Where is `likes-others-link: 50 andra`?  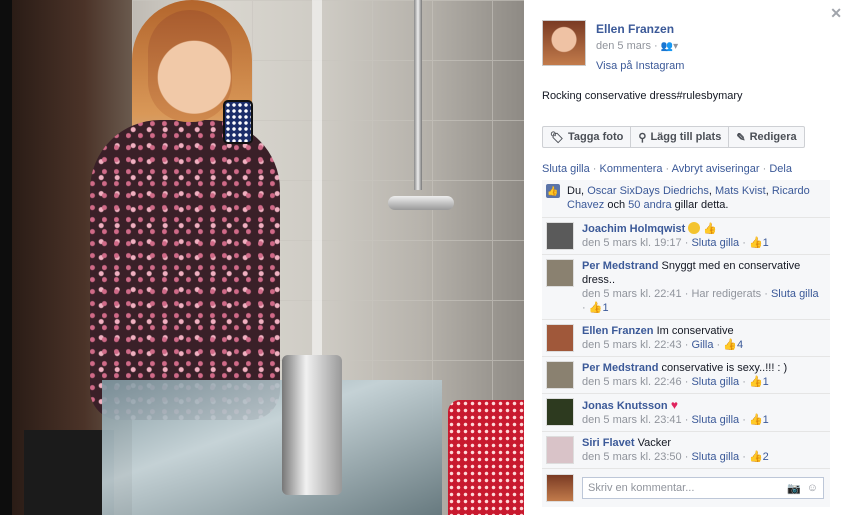 likes-others-link: 50 andra is located at coordinates (649, 205).